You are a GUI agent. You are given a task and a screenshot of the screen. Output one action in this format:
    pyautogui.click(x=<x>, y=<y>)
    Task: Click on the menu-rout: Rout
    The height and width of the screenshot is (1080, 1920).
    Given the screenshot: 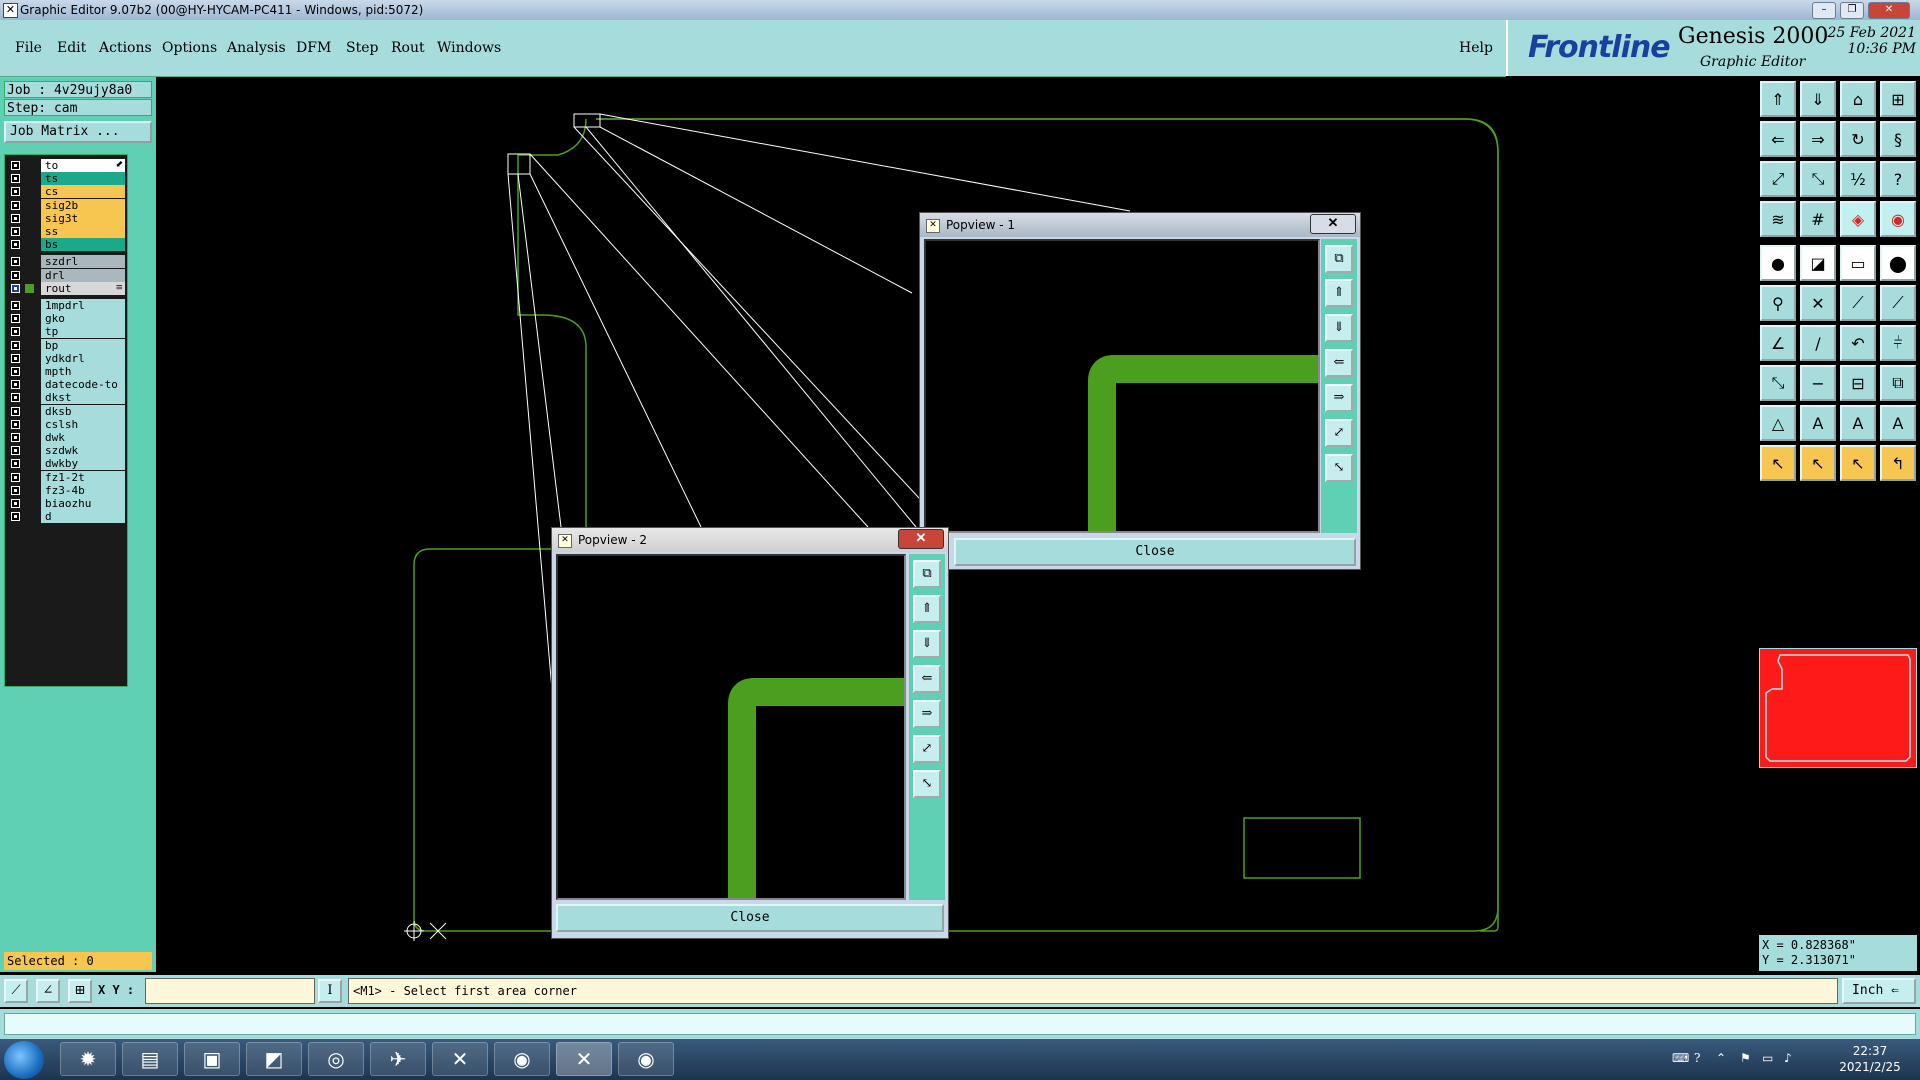 What is the action you would take?
    pyautogui.click(x=408, y=48)
    